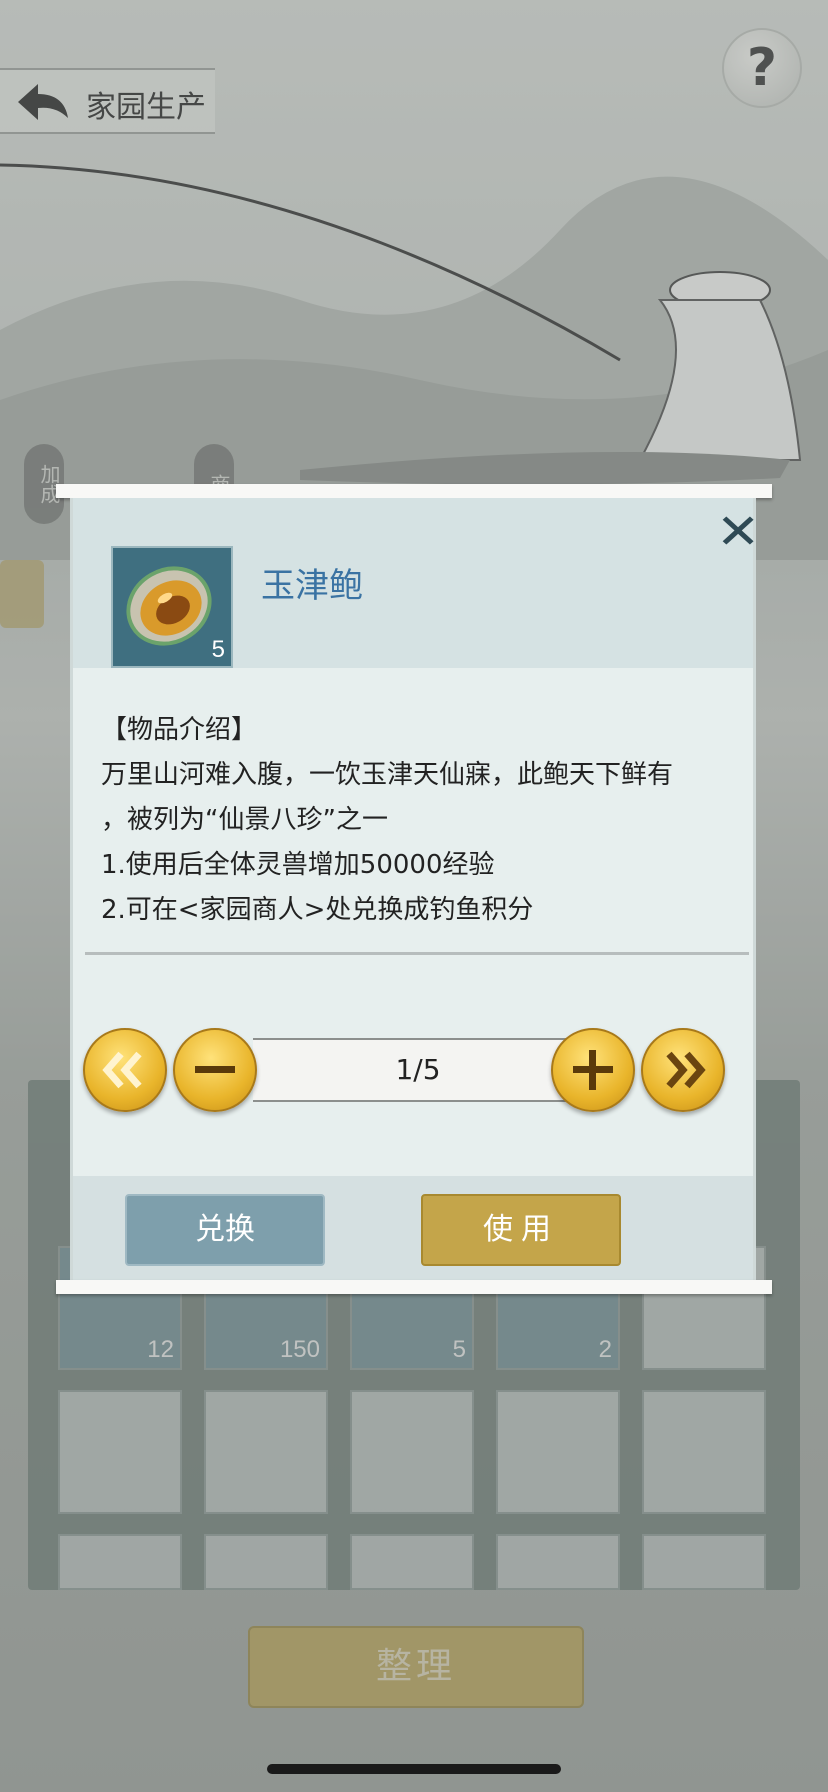 Image resolution: width=828 pixels, height=1792 pixels. I want to click on item-icon-count: 5, so click(218, 649).